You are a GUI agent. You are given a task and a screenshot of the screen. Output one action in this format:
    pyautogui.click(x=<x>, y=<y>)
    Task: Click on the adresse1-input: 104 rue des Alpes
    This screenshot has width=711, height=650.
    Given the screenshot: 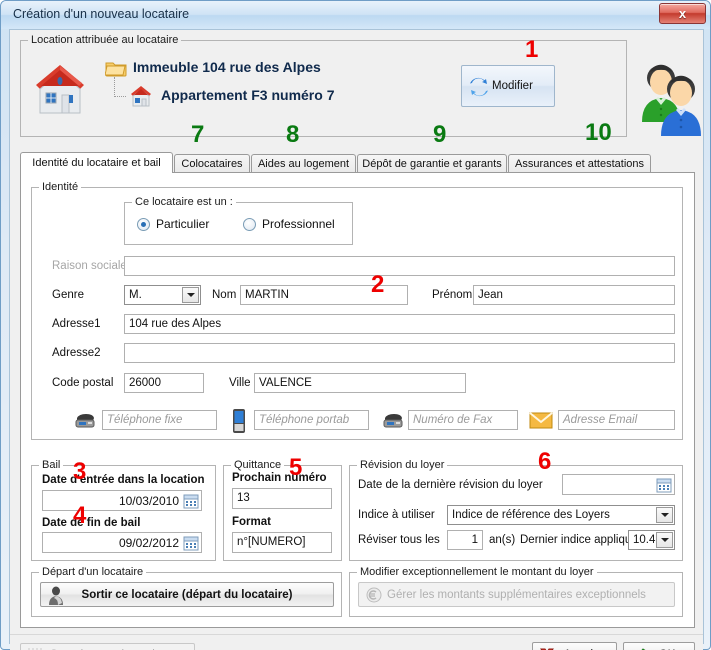 What is the action you would take?
    pyautogui.click(x=399, y=324)
    